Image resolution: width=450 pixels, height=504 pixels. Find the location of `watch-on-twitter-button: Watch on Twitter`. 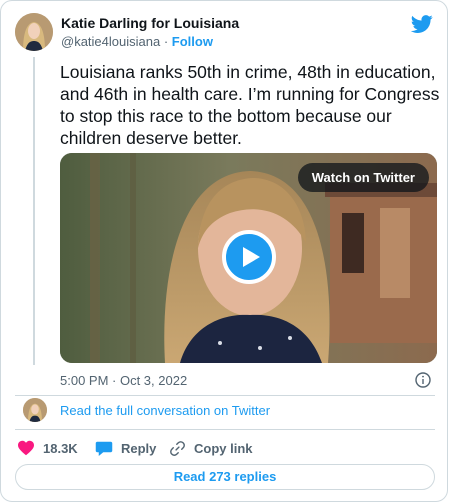

watch-on-twitter-button: Watch on Twitter is located at coordinates (363, 177).